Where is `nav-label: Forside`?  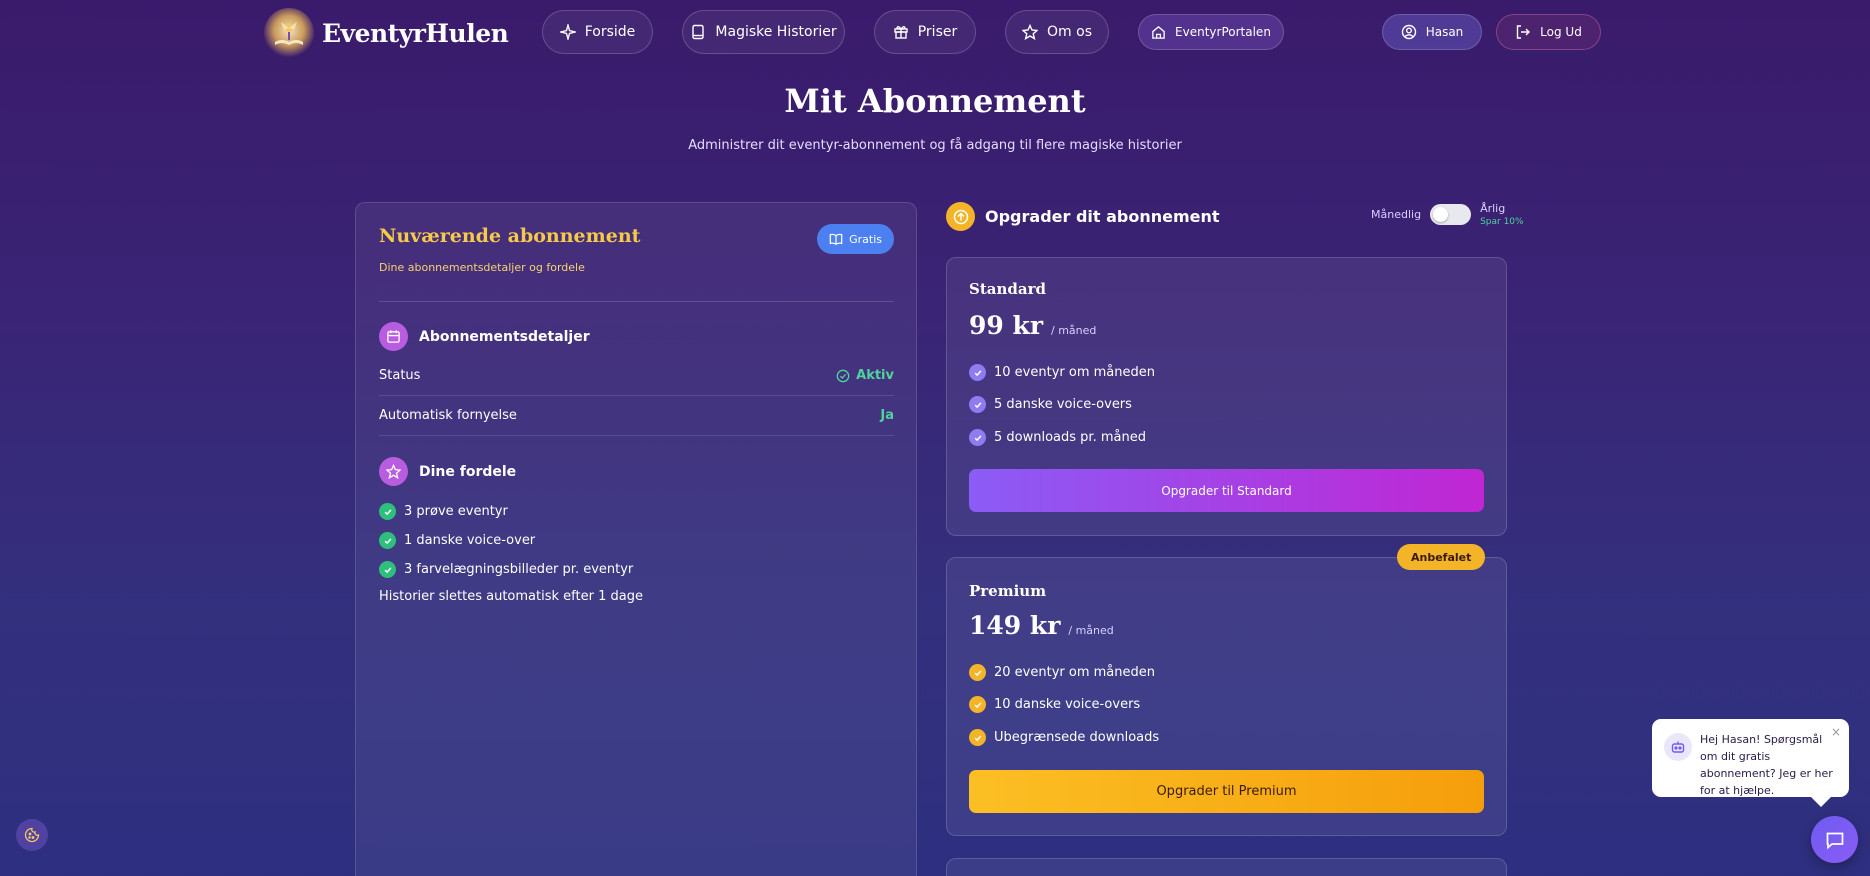 nav-label: Forside is located at coordinates (610, 32).